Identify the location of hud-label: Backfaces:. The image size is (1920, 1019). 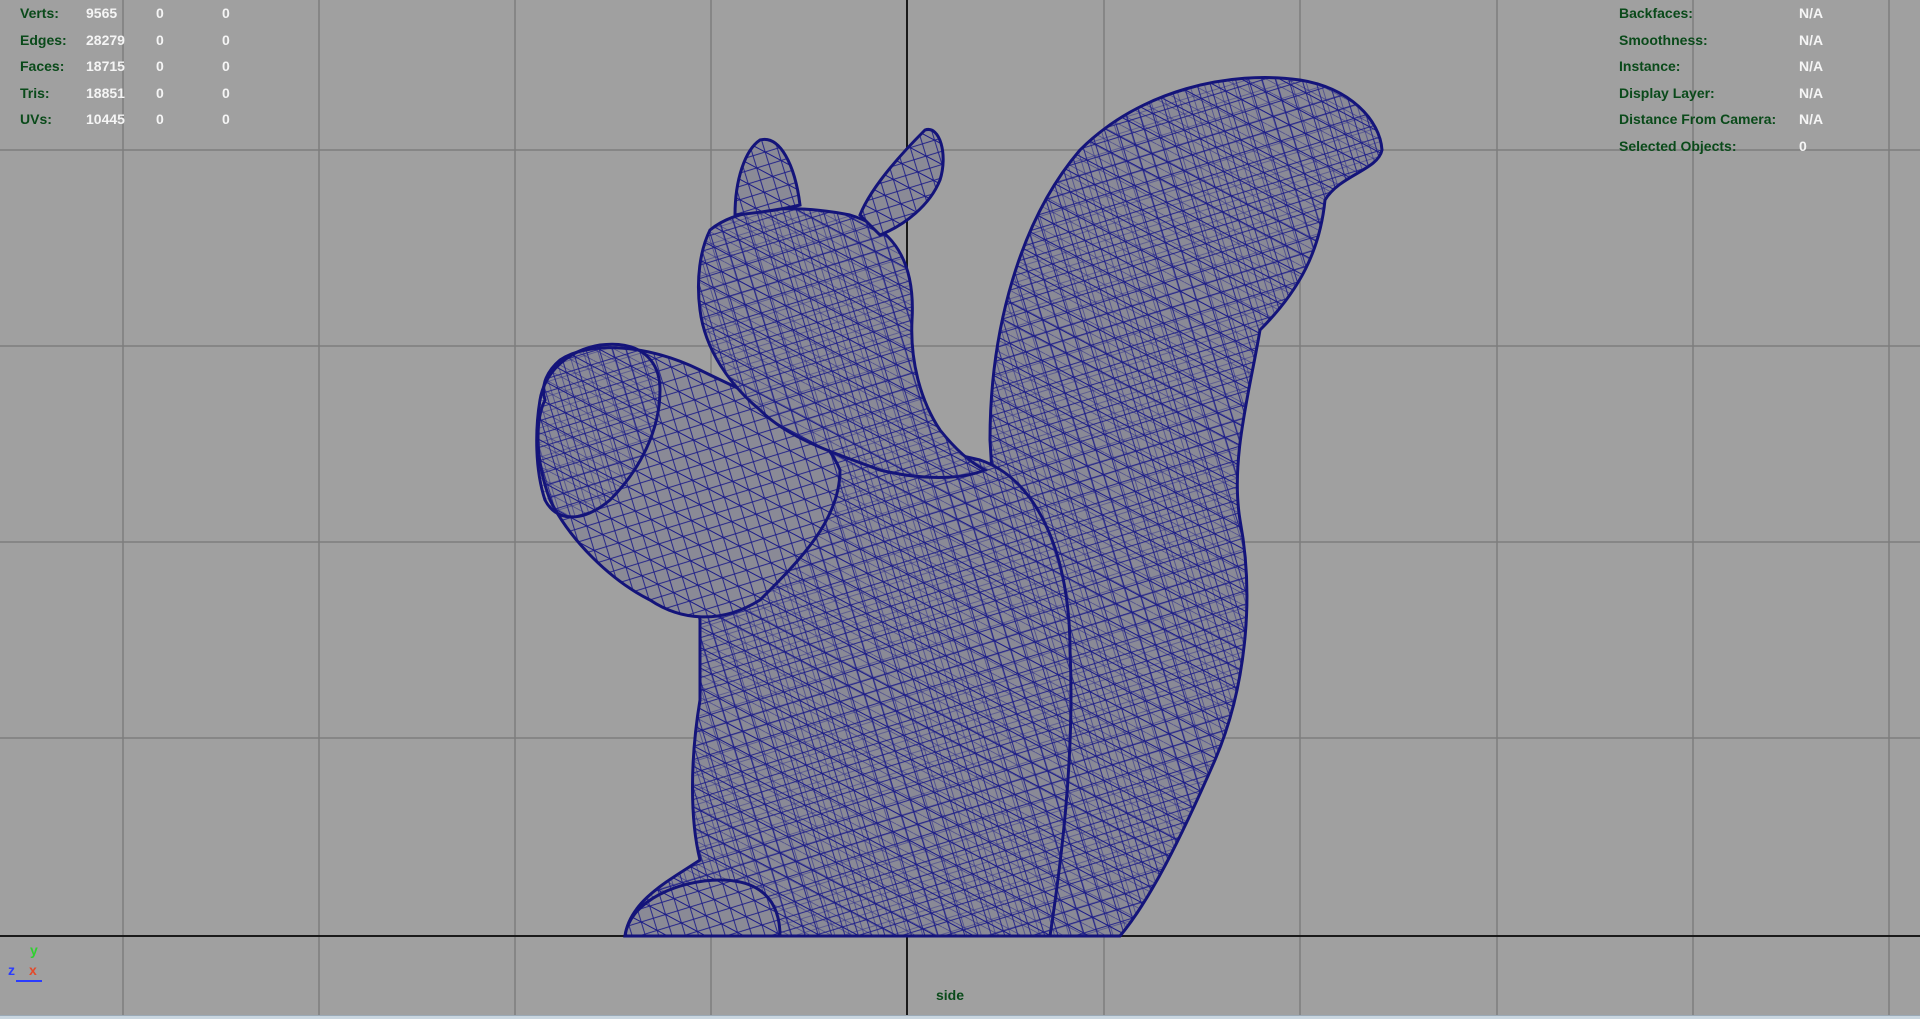
(1656, 13).